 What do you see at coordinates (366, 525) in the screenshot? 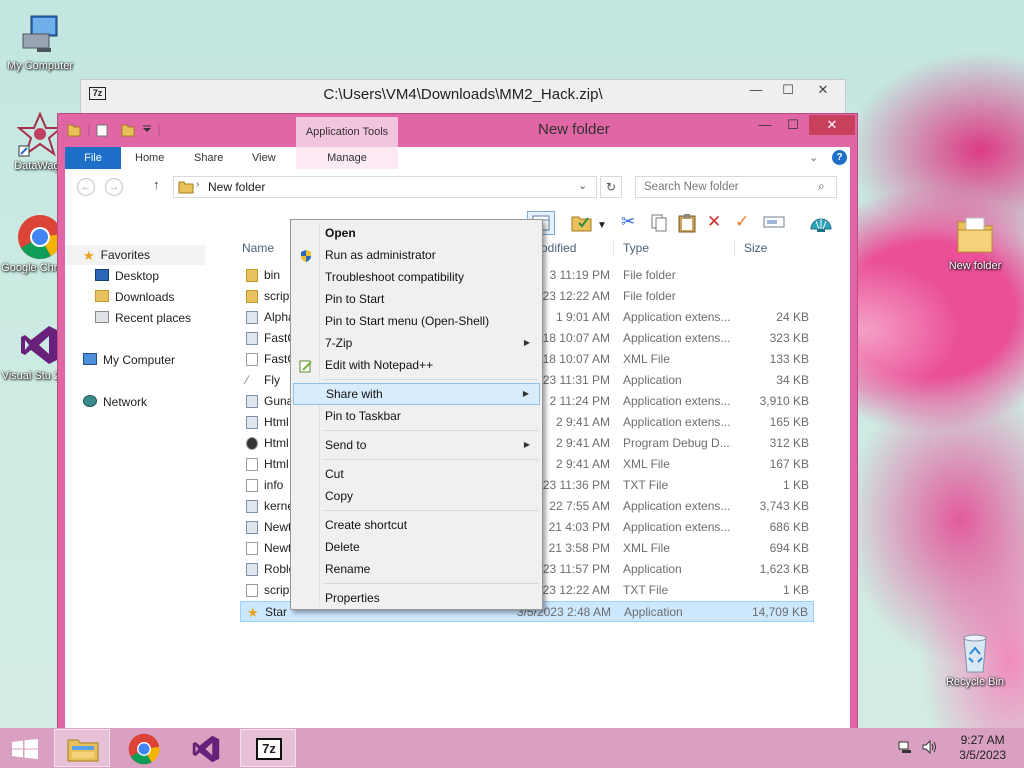
I see `menu-item-label: Create shortcut` at bounding box center [366, 525].